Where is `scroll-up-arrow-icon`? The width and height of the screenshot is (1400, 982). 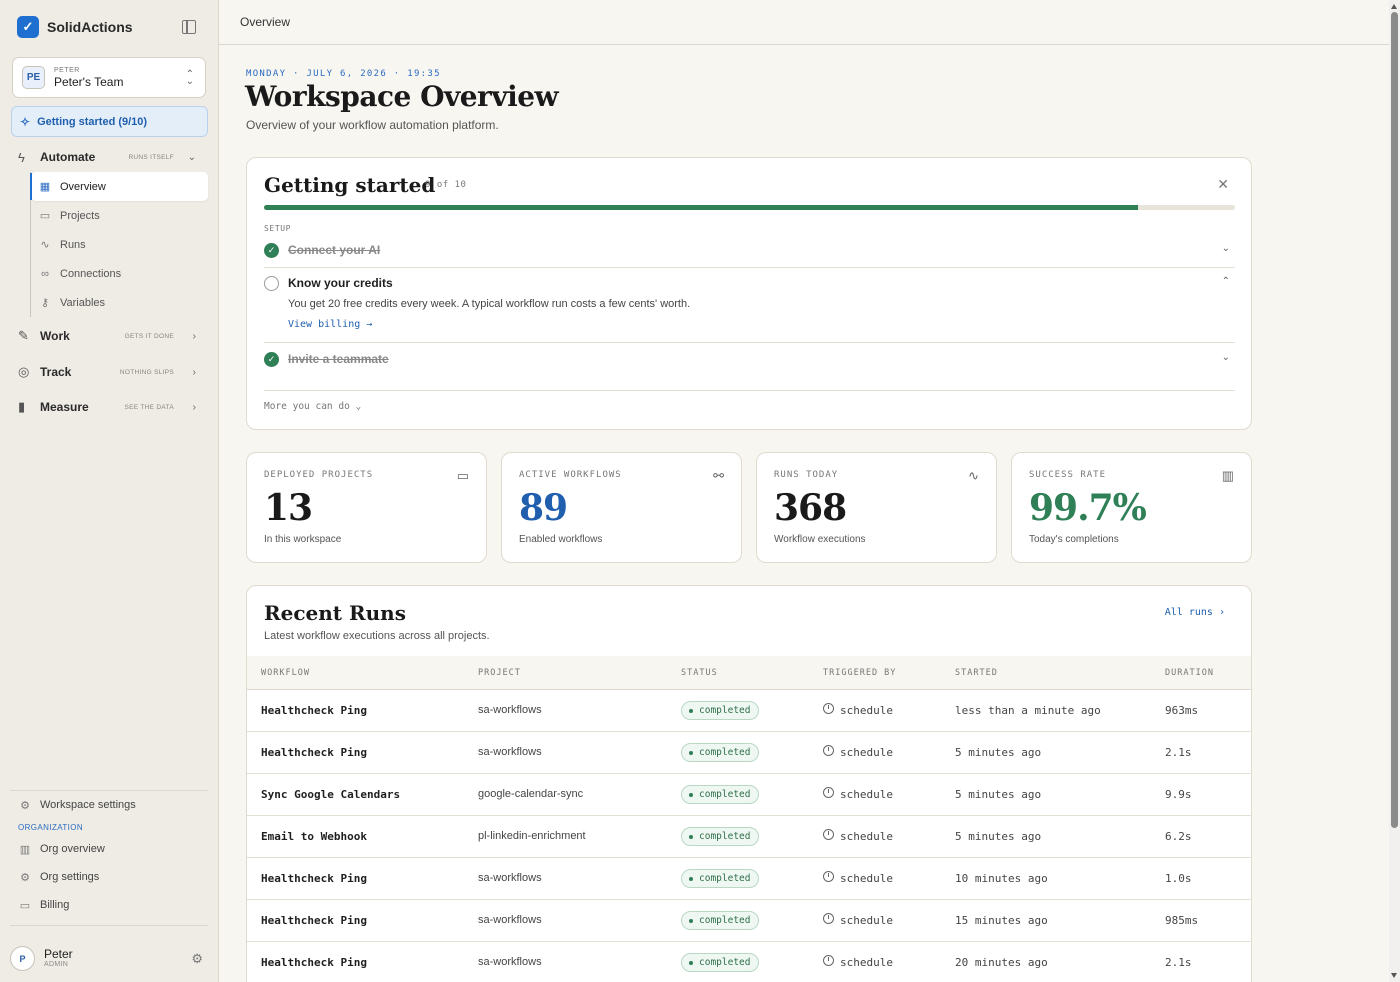
scroll-up-arrow-icon is located at coordinates (1394, 6).